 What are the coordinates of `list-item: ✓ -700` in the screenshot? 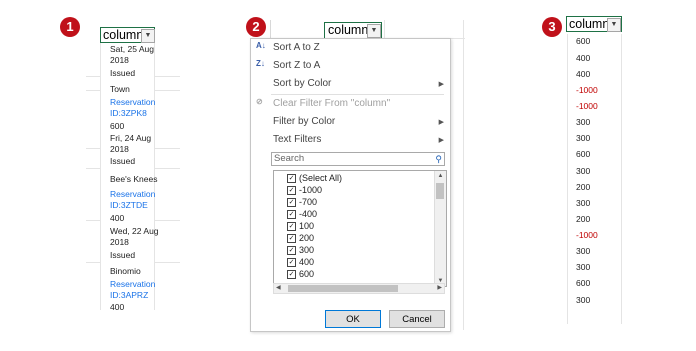 It's located at (302, 202).